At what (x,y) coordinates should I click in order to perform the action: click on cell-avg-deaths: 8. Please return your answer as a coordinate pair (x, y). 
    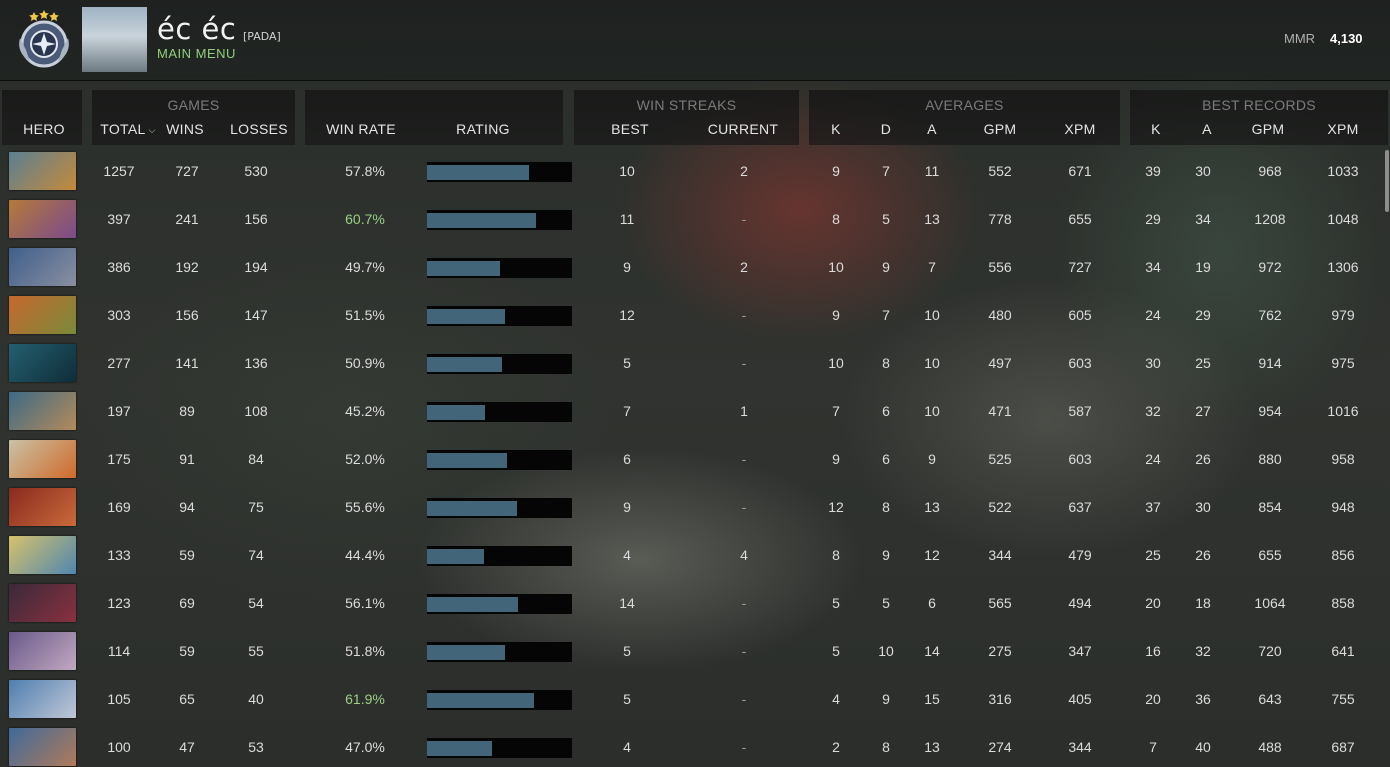
    Looking at the image, I should click on (886, 507).